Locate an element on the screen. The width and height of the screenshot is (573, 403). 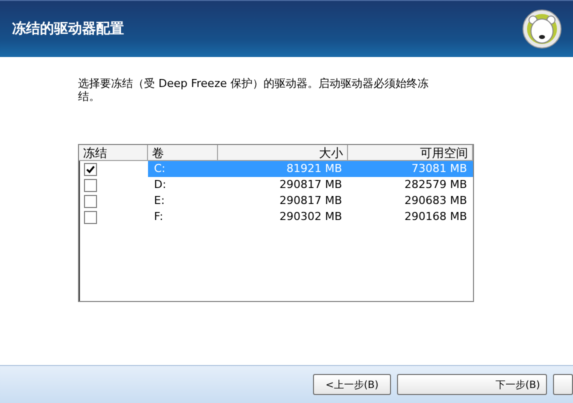
table-cell-text: 290302 MB is located at coordinates (310, 217).